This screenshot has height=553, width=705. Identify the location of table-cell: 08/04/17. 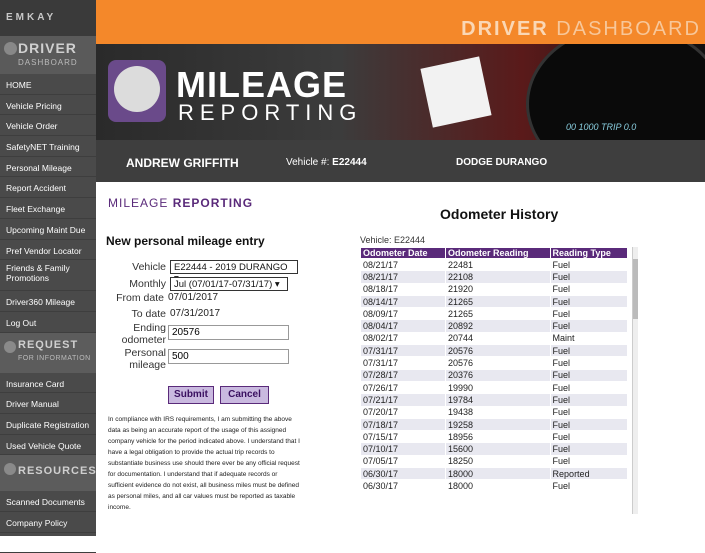
(403, 326).